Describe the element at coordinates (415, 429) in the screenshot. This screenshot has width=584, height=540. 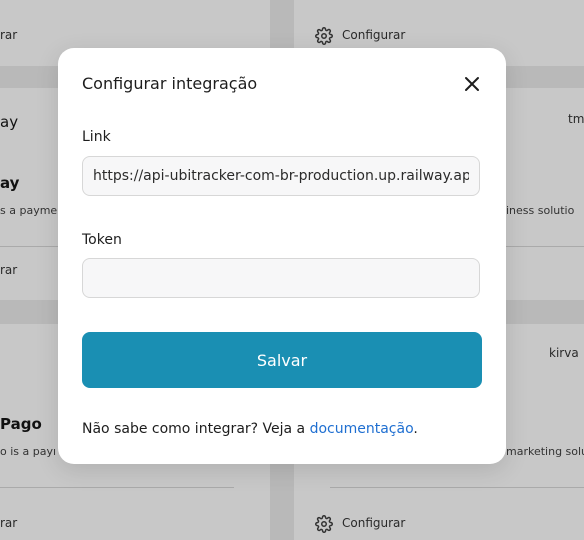
I see `help-text-suffix: .` at that location.